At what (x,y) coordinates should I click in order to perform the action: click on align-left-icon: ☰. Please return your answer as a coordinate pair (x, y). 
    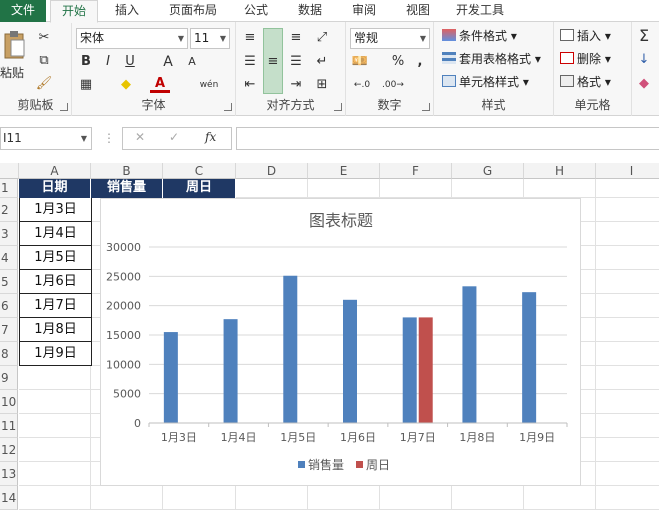
    Looking at the image, I should click on (250, 62).